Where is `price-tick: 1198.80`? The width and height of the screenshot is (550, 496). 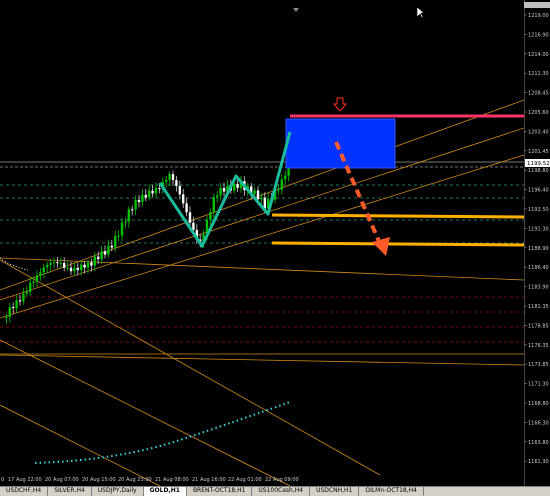 price-tick: 1198.80 is located at coordinates (538, 171).